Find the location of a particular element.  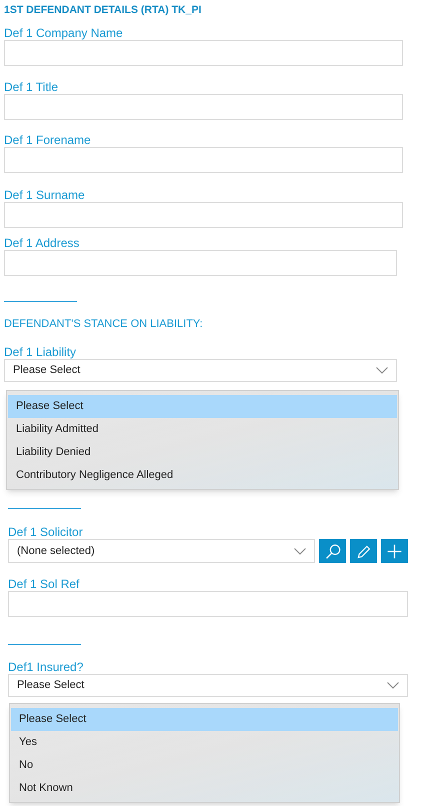

field-label: Def 1 Address is located at coordinates (42, 243).